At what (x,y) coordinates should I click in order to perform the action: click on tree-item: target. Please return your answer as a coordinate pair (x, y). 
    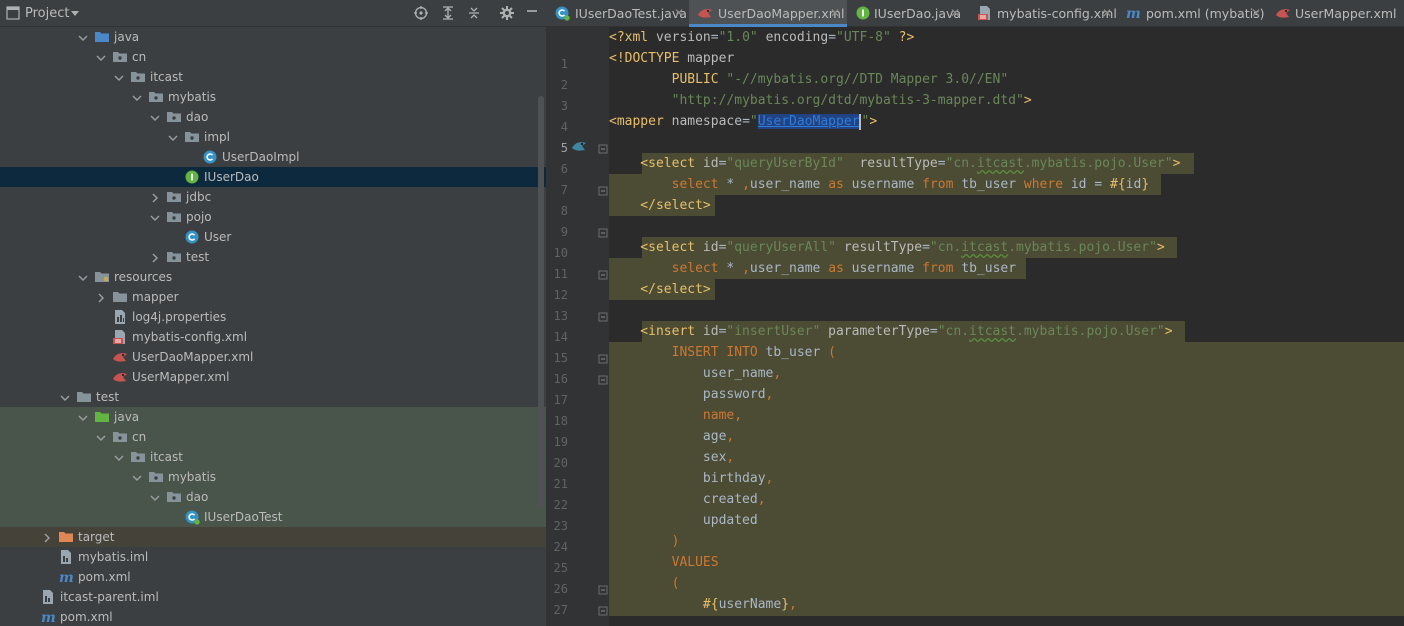
    Looking at the image, I should click on (273, 537).